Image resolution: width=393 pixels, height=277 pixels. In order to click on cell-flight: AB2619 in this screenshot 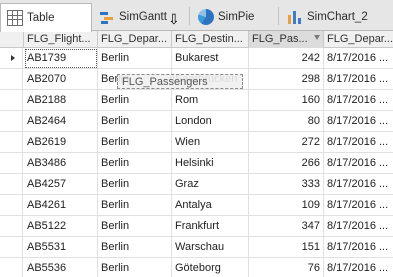, I will do `click(61, 142)`.